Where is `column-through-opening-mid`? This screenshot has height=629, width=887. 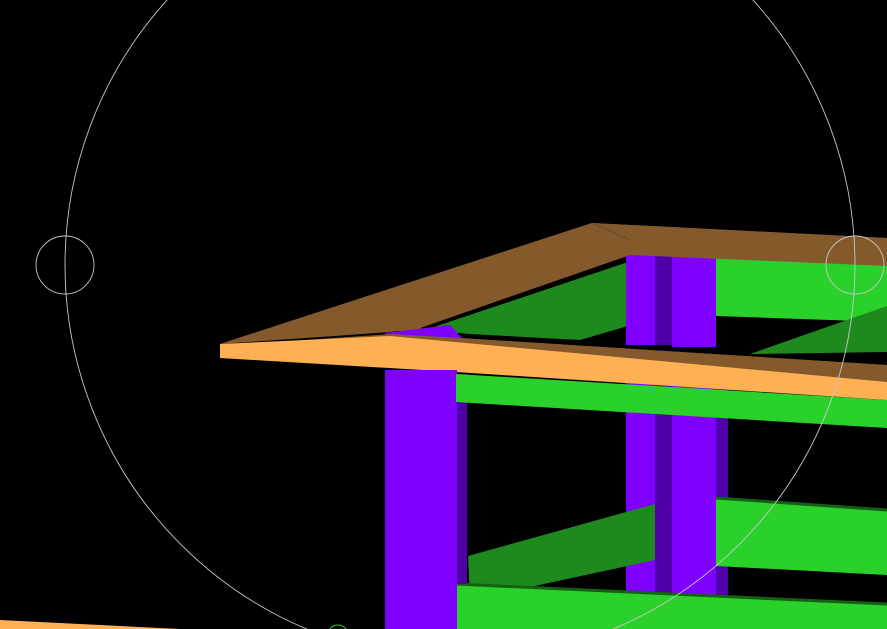
column-through-opening-mid is located at coordinates (663, 300).